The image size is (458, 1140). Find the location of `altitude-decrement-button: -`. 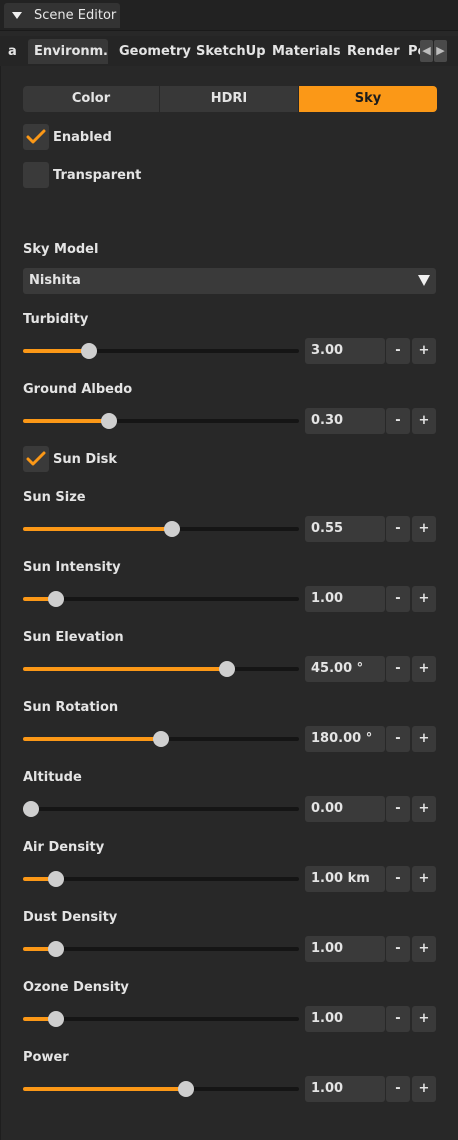

altitude-decrement-button: - is located at coordinates (398, 809).